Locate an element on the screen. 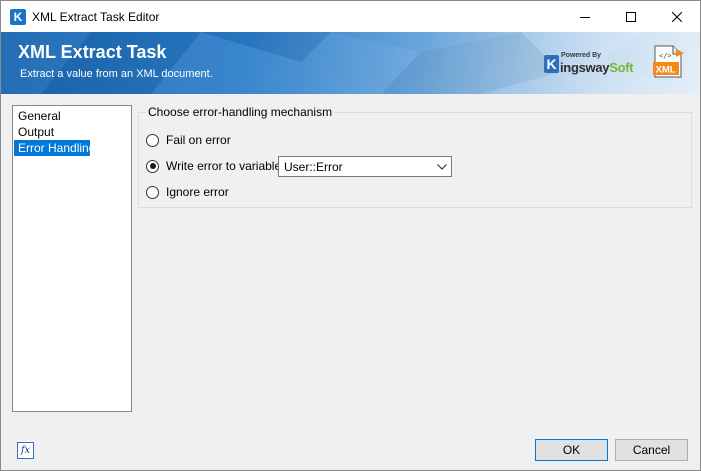  radio-label: Write error to variable is located at coordinates (224, 166).